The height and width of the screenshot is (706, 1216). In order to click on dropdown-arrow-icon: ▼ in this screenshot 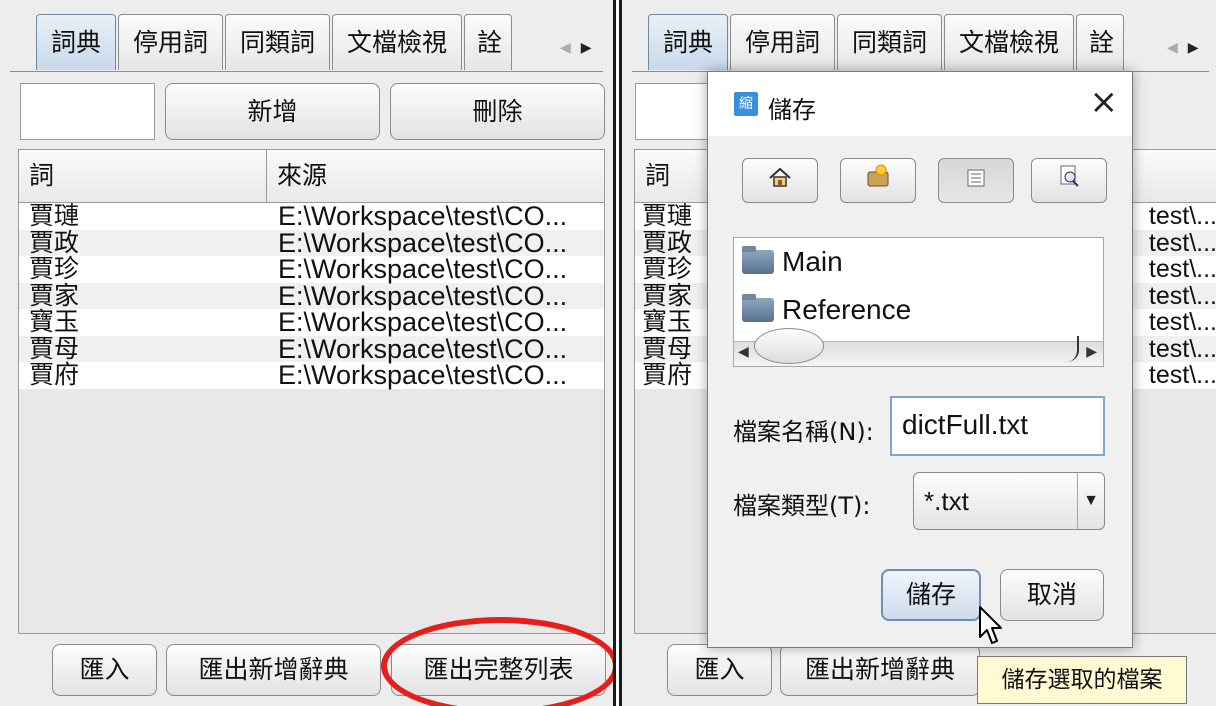, I will do `click(1090, 501)`.